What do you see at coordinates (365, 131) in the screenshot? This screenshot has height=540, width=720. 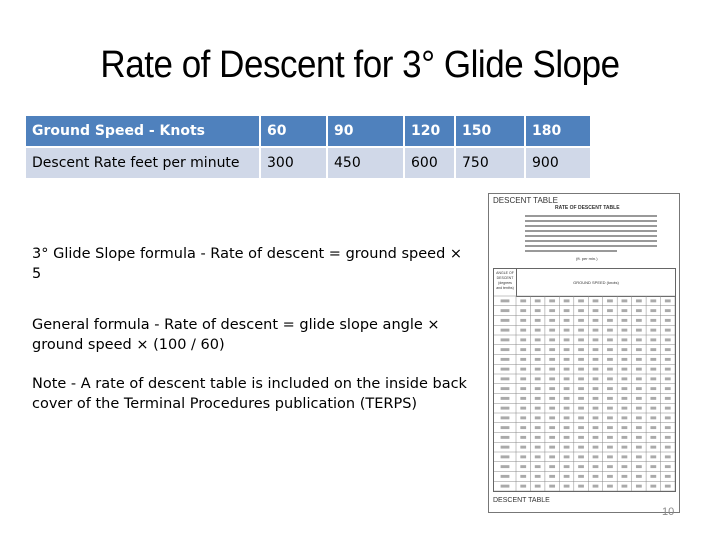 I see `header-cell: 90` at bounding box center [365, 131].